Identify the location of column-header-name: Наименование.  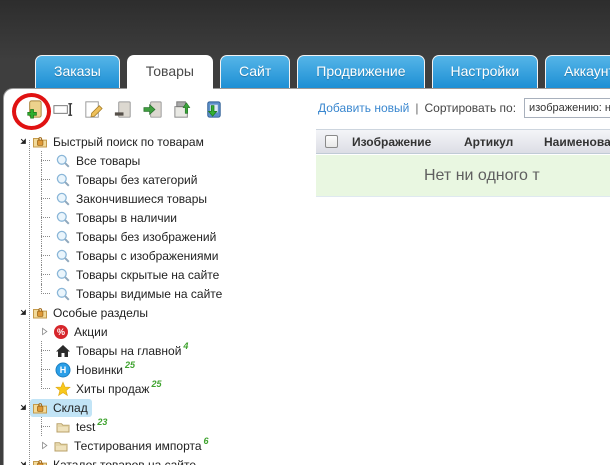
(574, 142).